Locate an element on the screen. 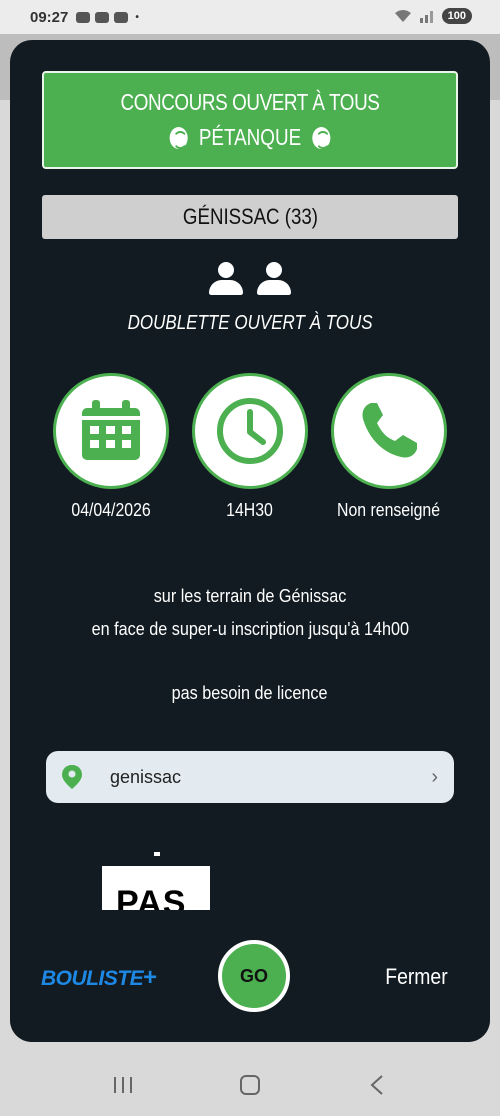 This screenshot has height=1116, width=500. close-button: Fermer is located at coordinates (416, 977).